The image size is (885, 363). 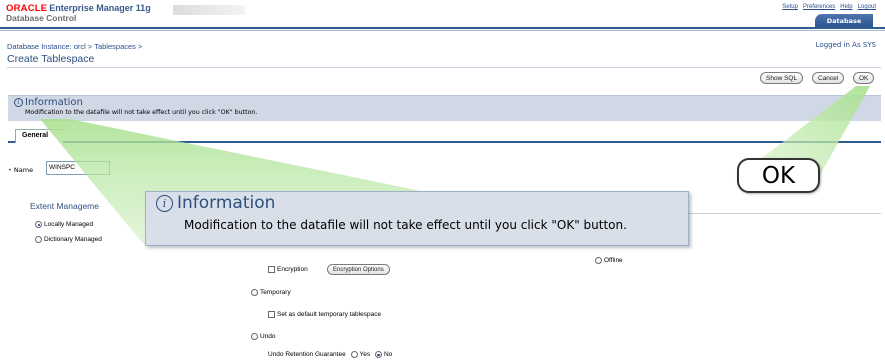 I want to click on undo-retention-yes-label: Yes, so click(x=365, y=355).